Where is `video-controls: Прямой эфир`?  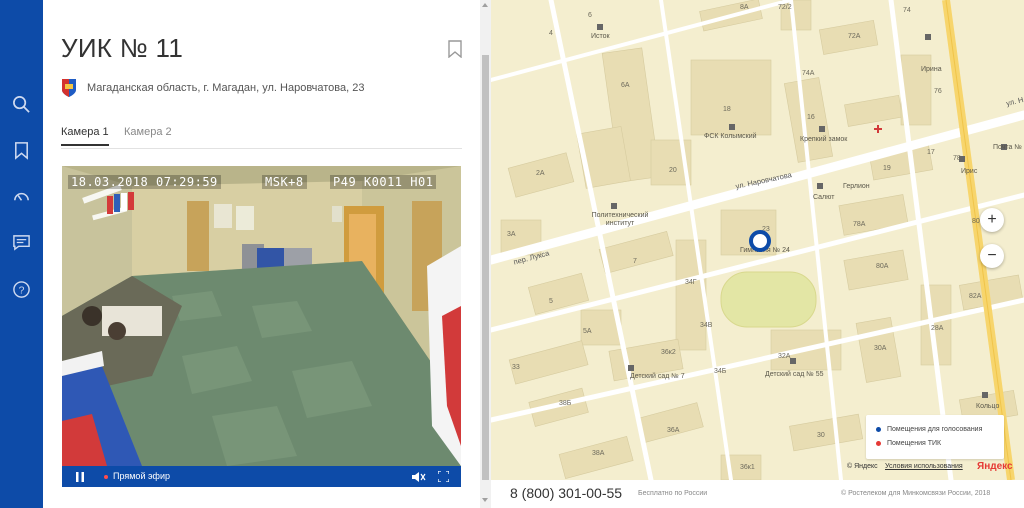
video-controls: Прямой эфир is located at coordinates (261, 476).